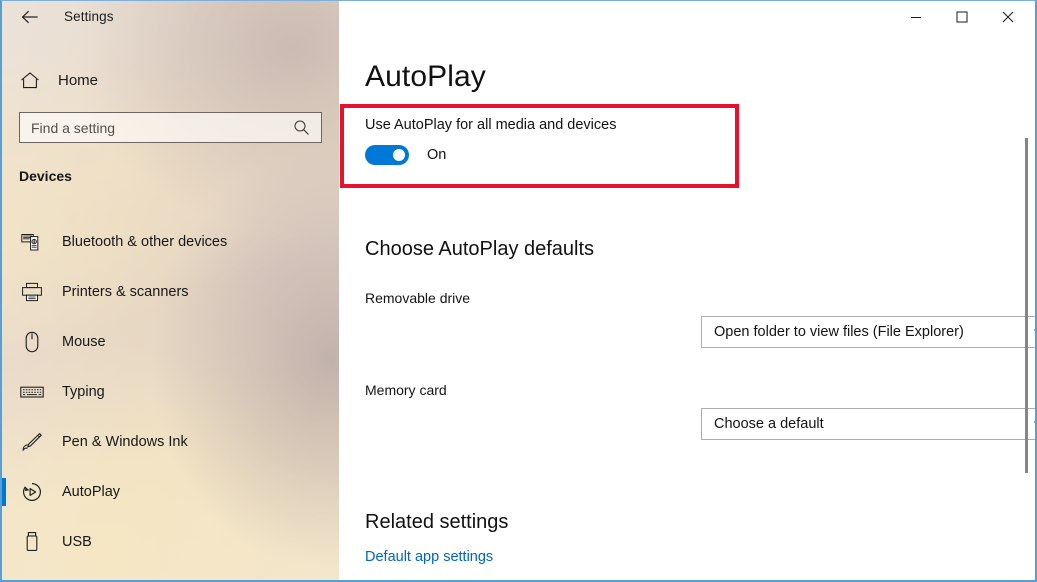  I want to click on search-box, so click(170, 127).